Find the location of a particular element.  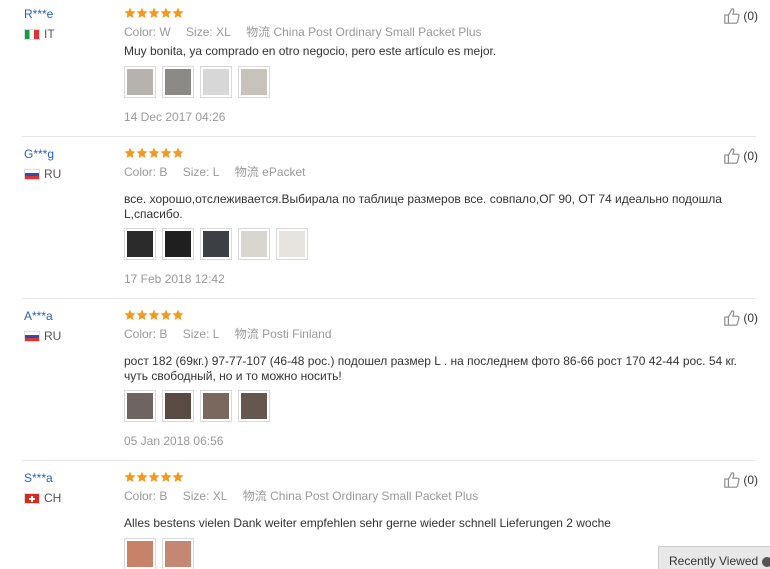

country-code: IT is located at coordinates (49, 34).